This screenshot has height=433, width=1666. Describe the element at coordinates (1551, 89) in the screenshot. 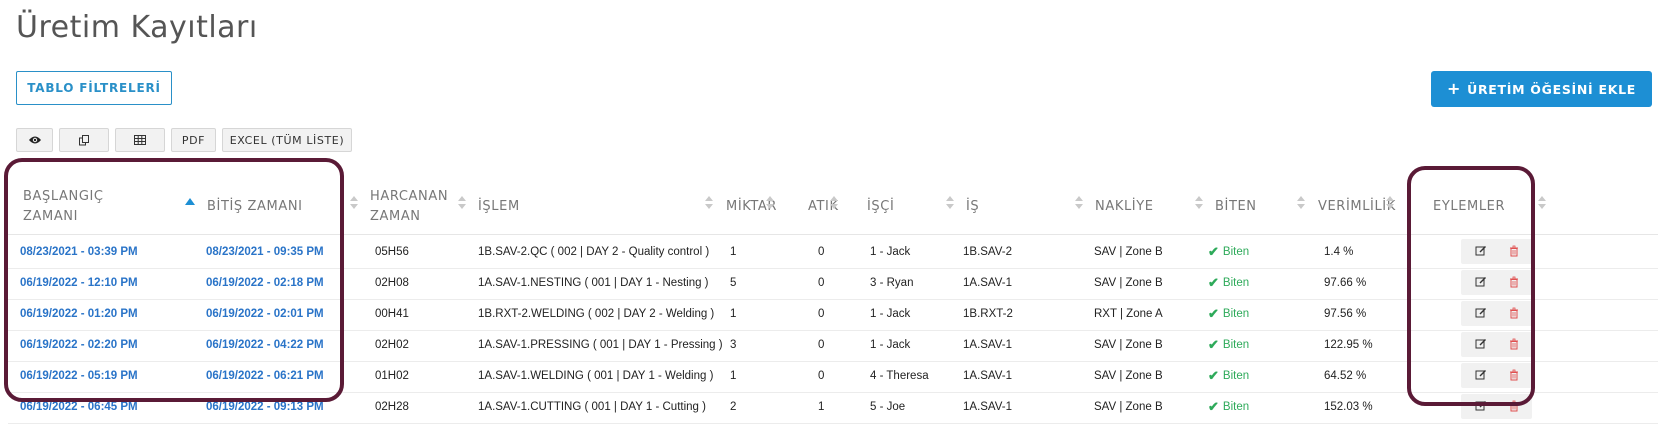

I see `add-production-item-label: ÜRETİM ÖĞESİNİ EKLE` at that location.